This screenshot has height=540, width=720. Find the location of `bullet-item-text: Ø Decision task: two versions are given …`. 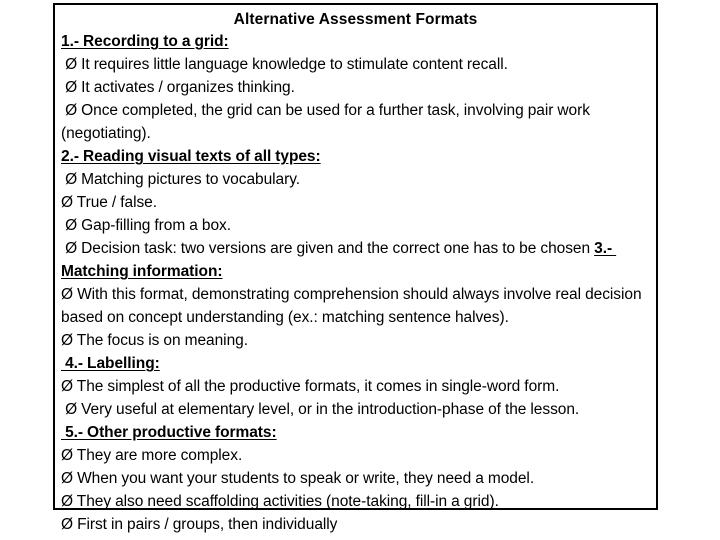

bullet-item-text: Ø Decision task: two versions are given … is located at coordinates (328, 248).